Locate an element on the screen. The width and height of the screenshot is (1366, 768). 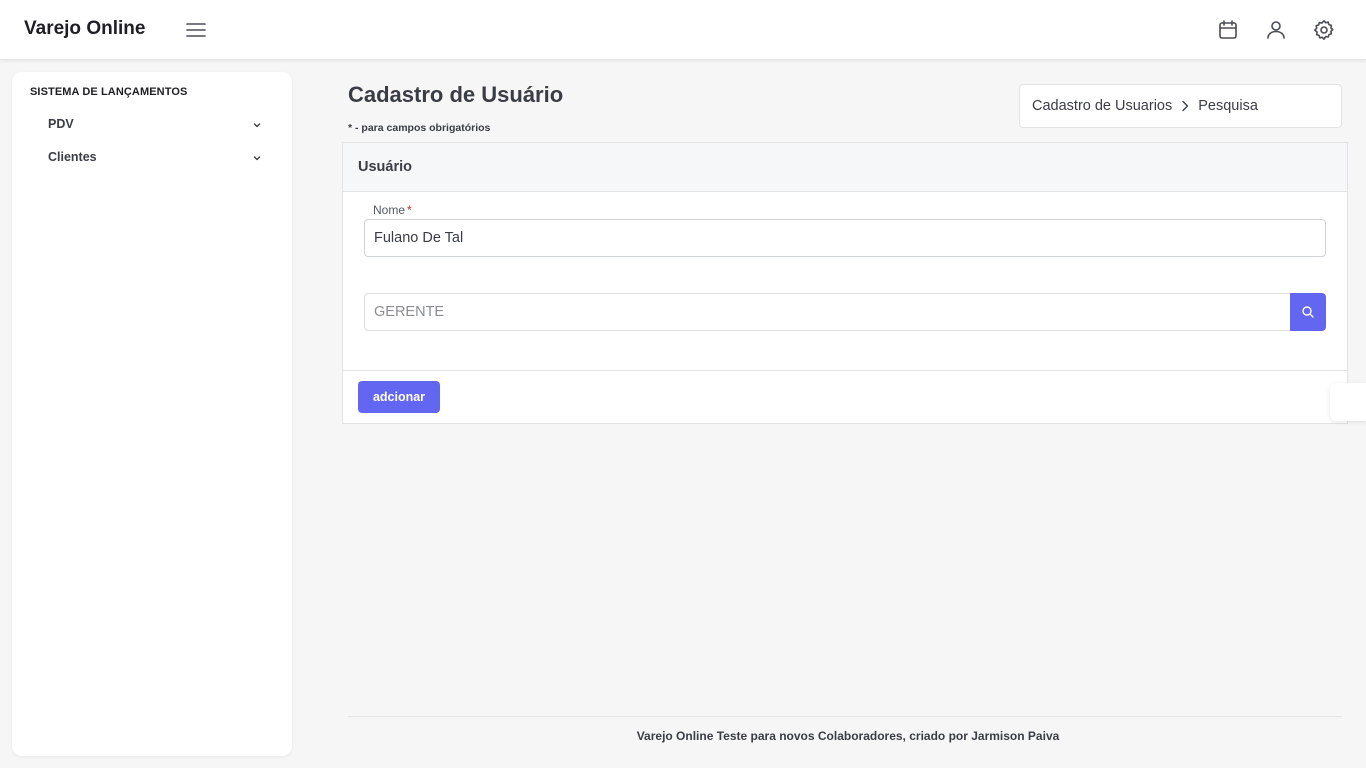
add-button: adcionar is located at coordinates (399, 397).